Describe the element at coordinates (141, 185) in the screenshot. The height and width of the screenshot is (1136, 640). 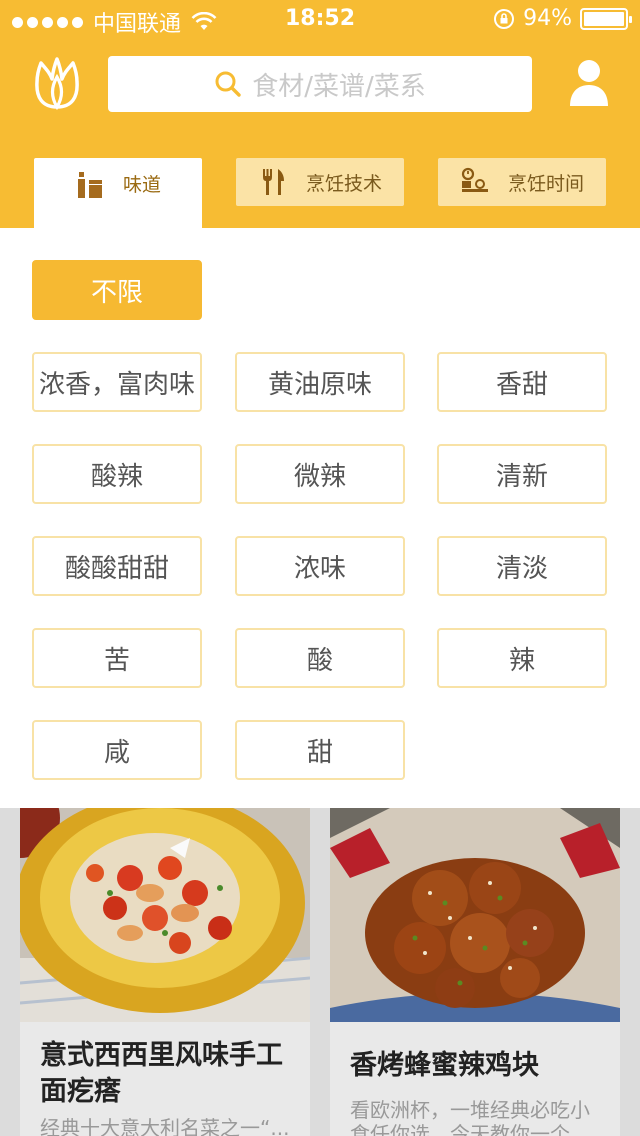
I see `tab-label: 味道` at that location.